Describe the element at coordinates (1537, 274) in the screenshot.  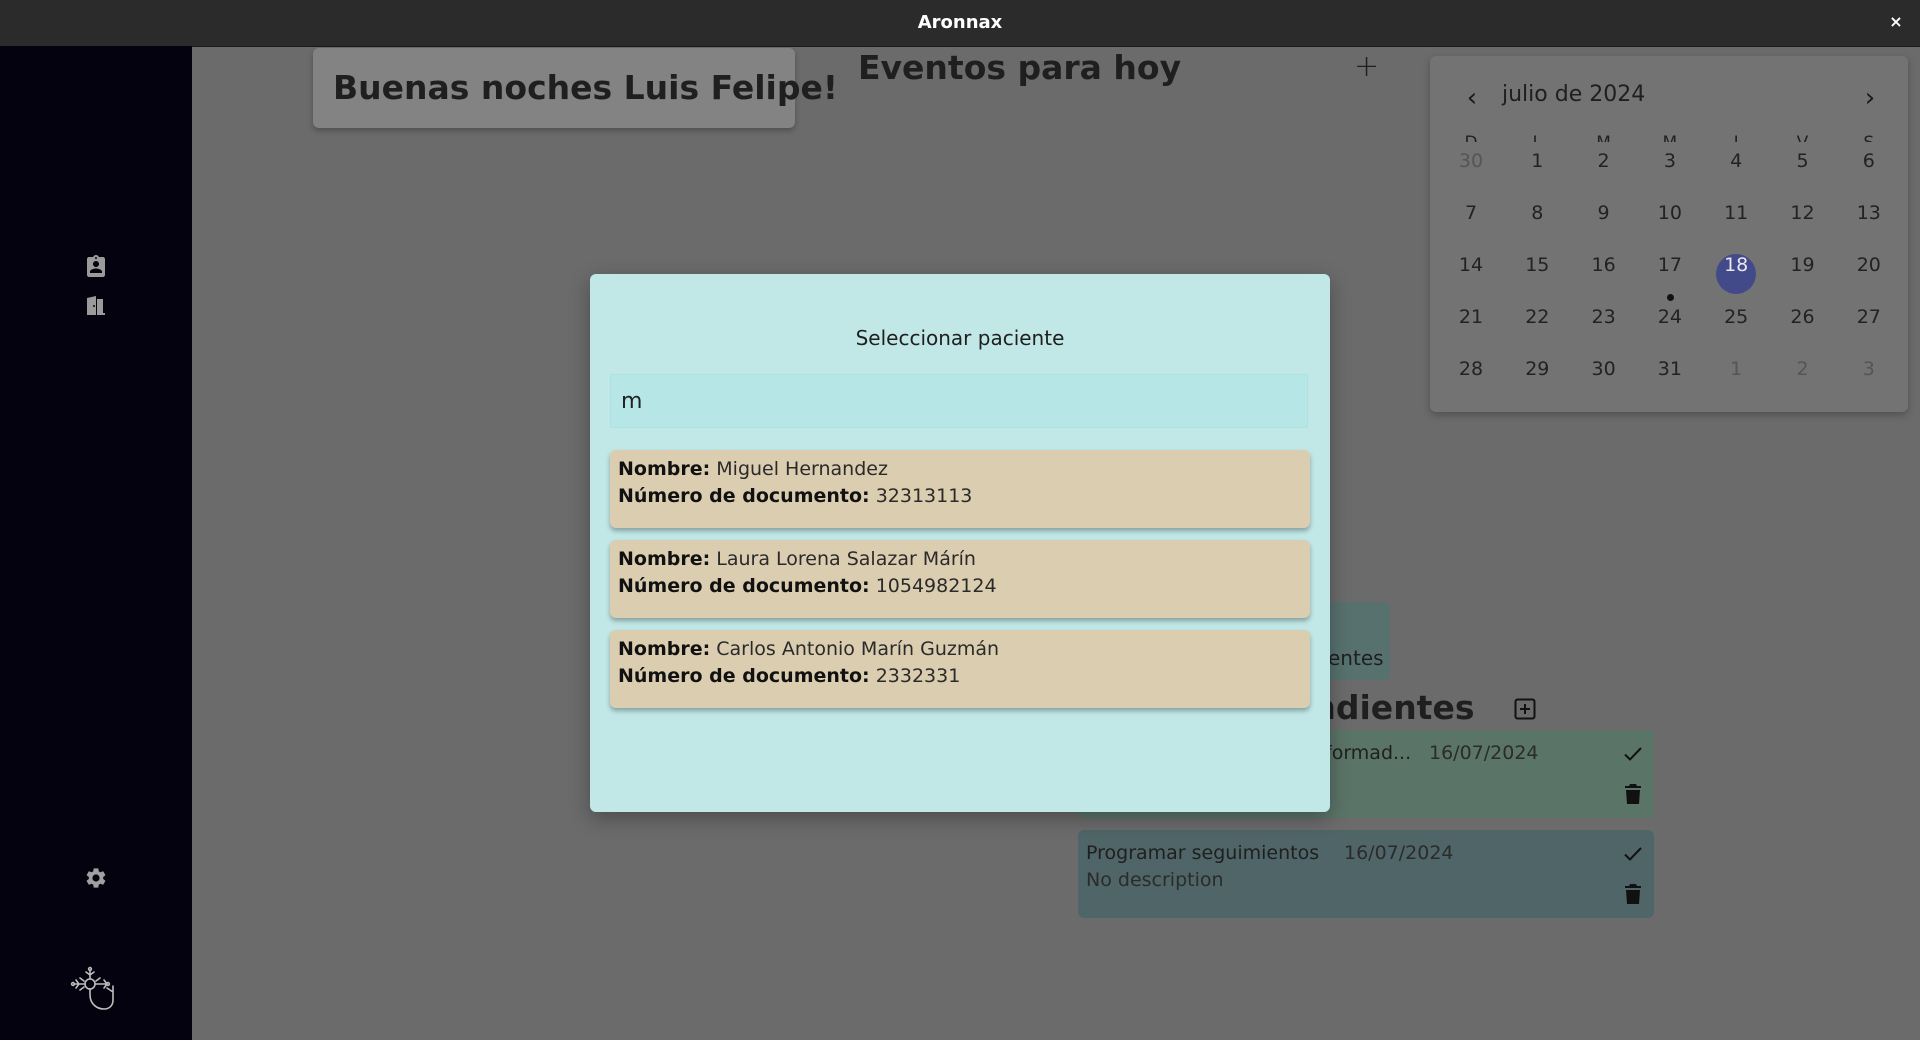
I see `calendar-day: 15` at that location.